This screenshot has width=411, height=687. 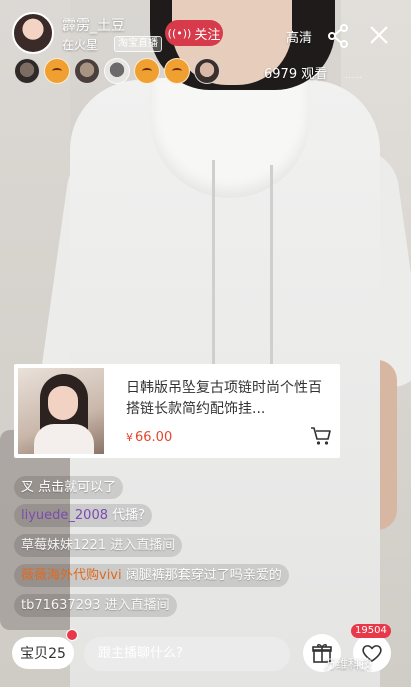 What do you see at coordinates (61, 605) in the screenshot?
I see `chat-username: tb71637293` at bounding box center [61, 605].